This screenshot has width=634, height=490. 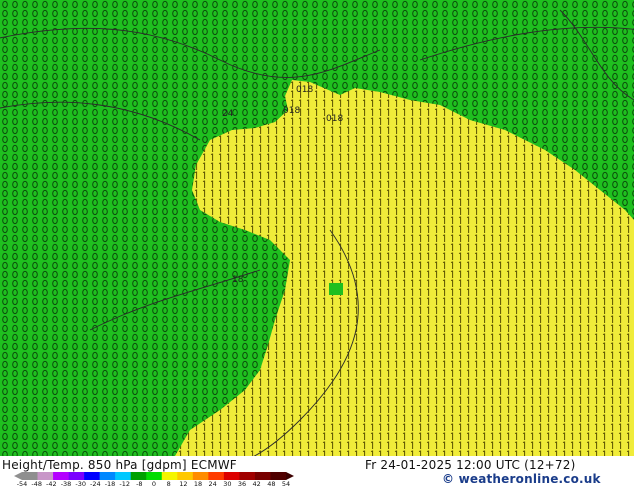 What do you see at coordinates (198, 484) in the screenshot?
I see `colorbar-tick-label: 18` at bounding box center [198, 484].